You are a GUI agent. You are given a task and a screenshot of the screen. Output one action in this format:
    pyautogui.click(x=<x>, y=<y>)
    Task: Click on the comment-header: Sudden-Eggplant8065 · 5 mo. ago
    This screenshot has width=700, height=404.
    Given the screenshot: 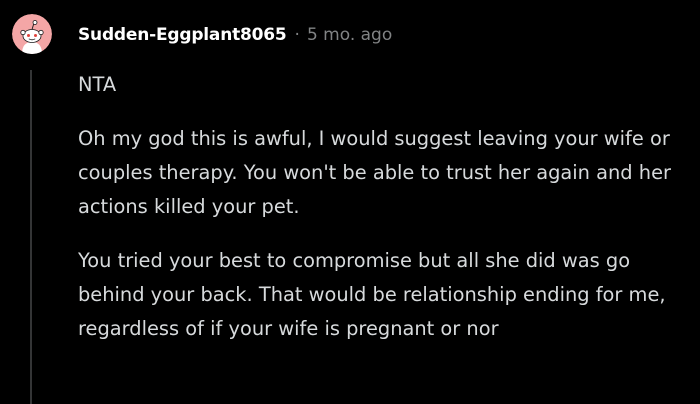 What is the action you would take?
    pyautogui.click(x=235, y=35)
    